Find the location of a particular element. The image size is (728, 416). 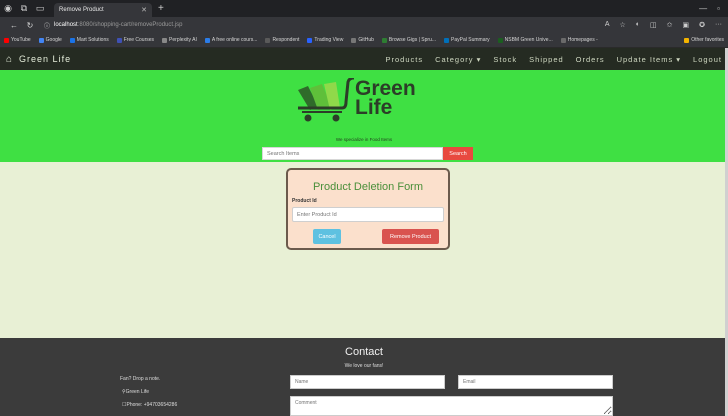

minimize-icon: — is located at coordinates (703, 8).